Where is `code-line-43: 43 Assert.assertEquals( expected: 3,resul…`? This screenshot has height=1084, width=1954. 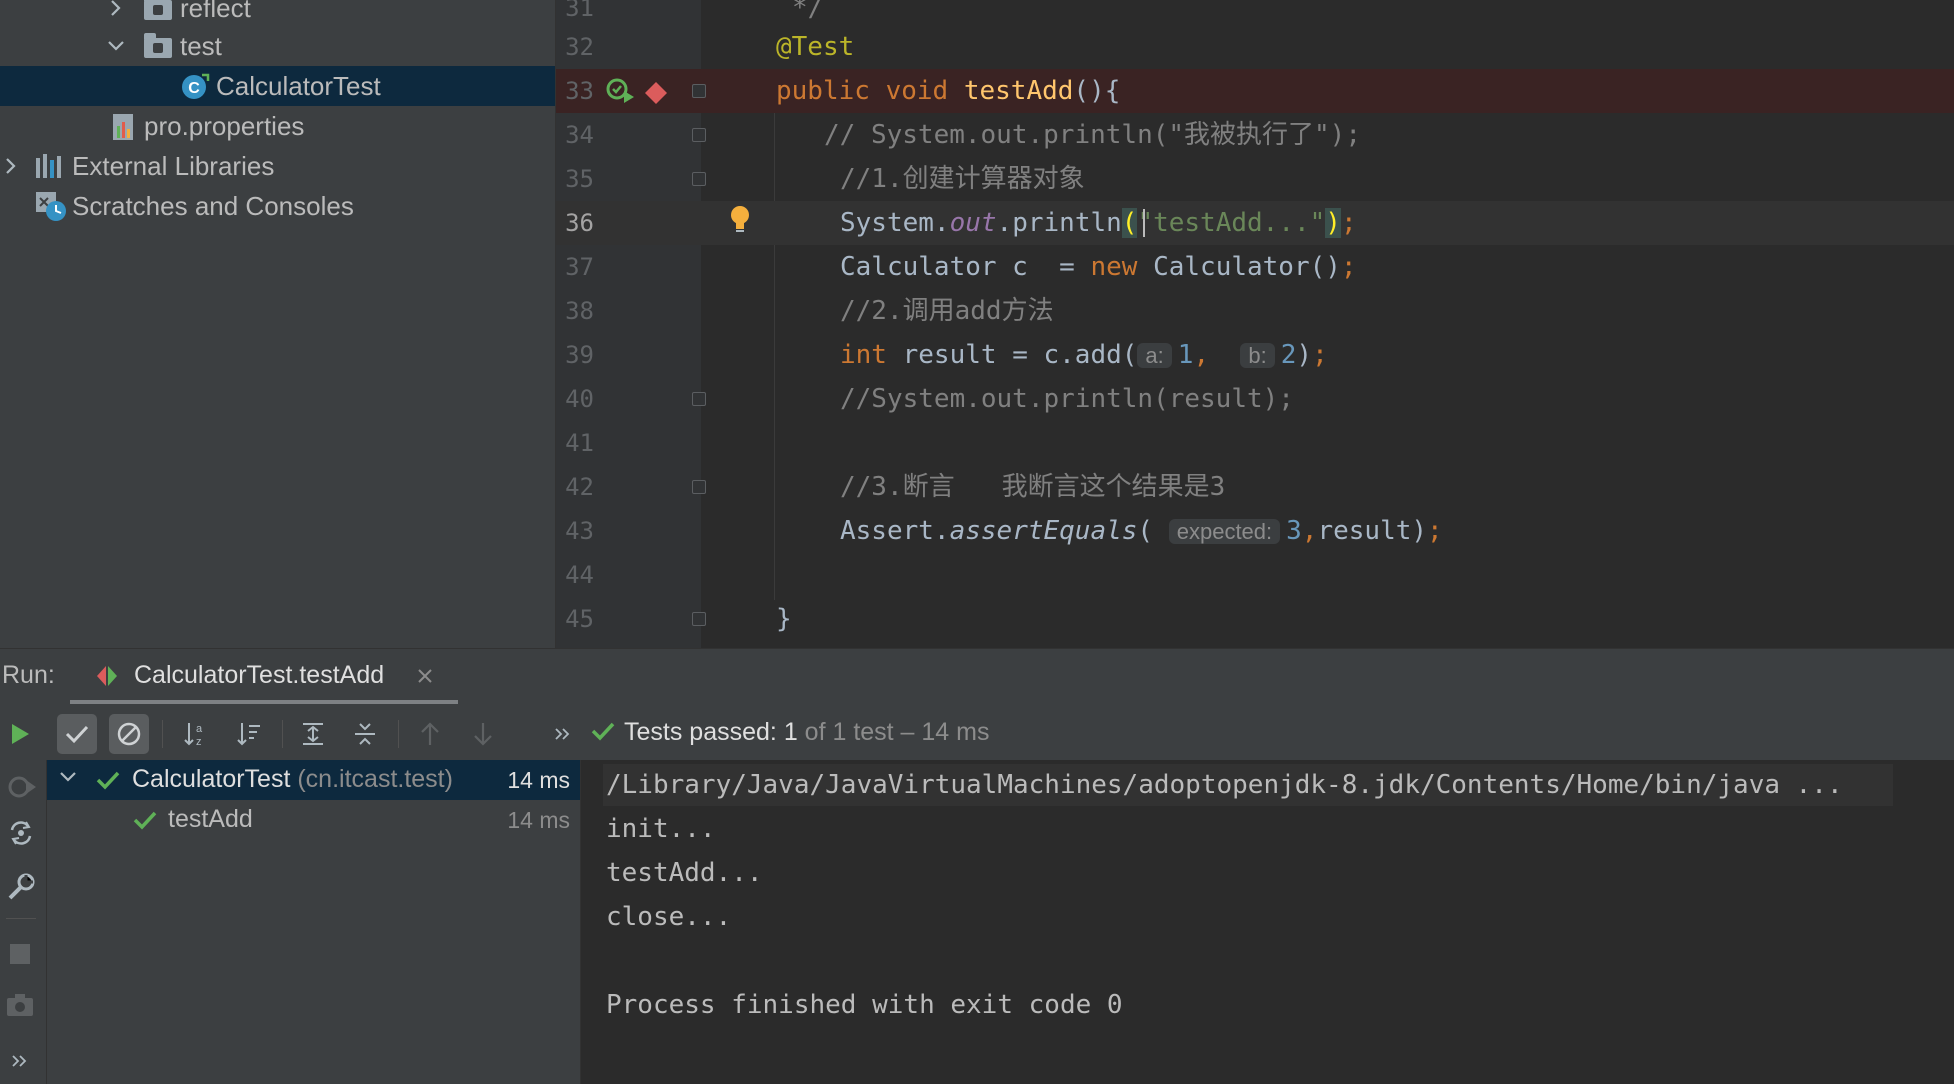 code-line-43: 43 Assert.assertEquals( expected: 3,resul… is located at coordinates (1255, 531).